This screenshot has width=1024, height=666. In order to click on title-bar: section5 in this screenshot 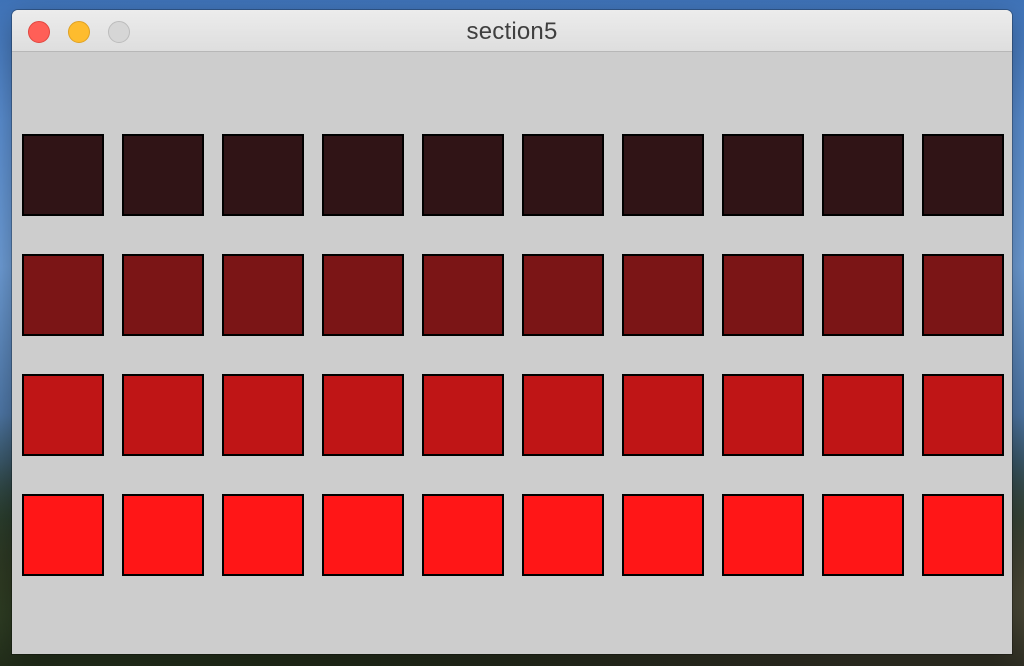, I will do `click(512, 31)`.